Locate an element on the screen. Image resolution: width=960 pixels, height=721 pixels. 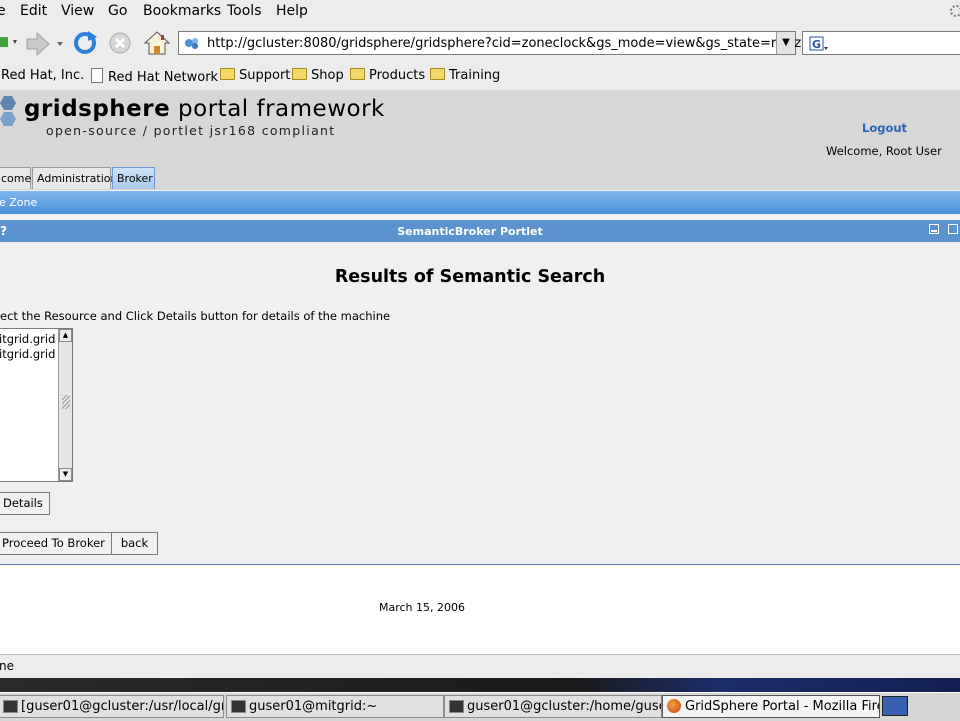
tab-broker: Broker is located at coordinates (133, 178).